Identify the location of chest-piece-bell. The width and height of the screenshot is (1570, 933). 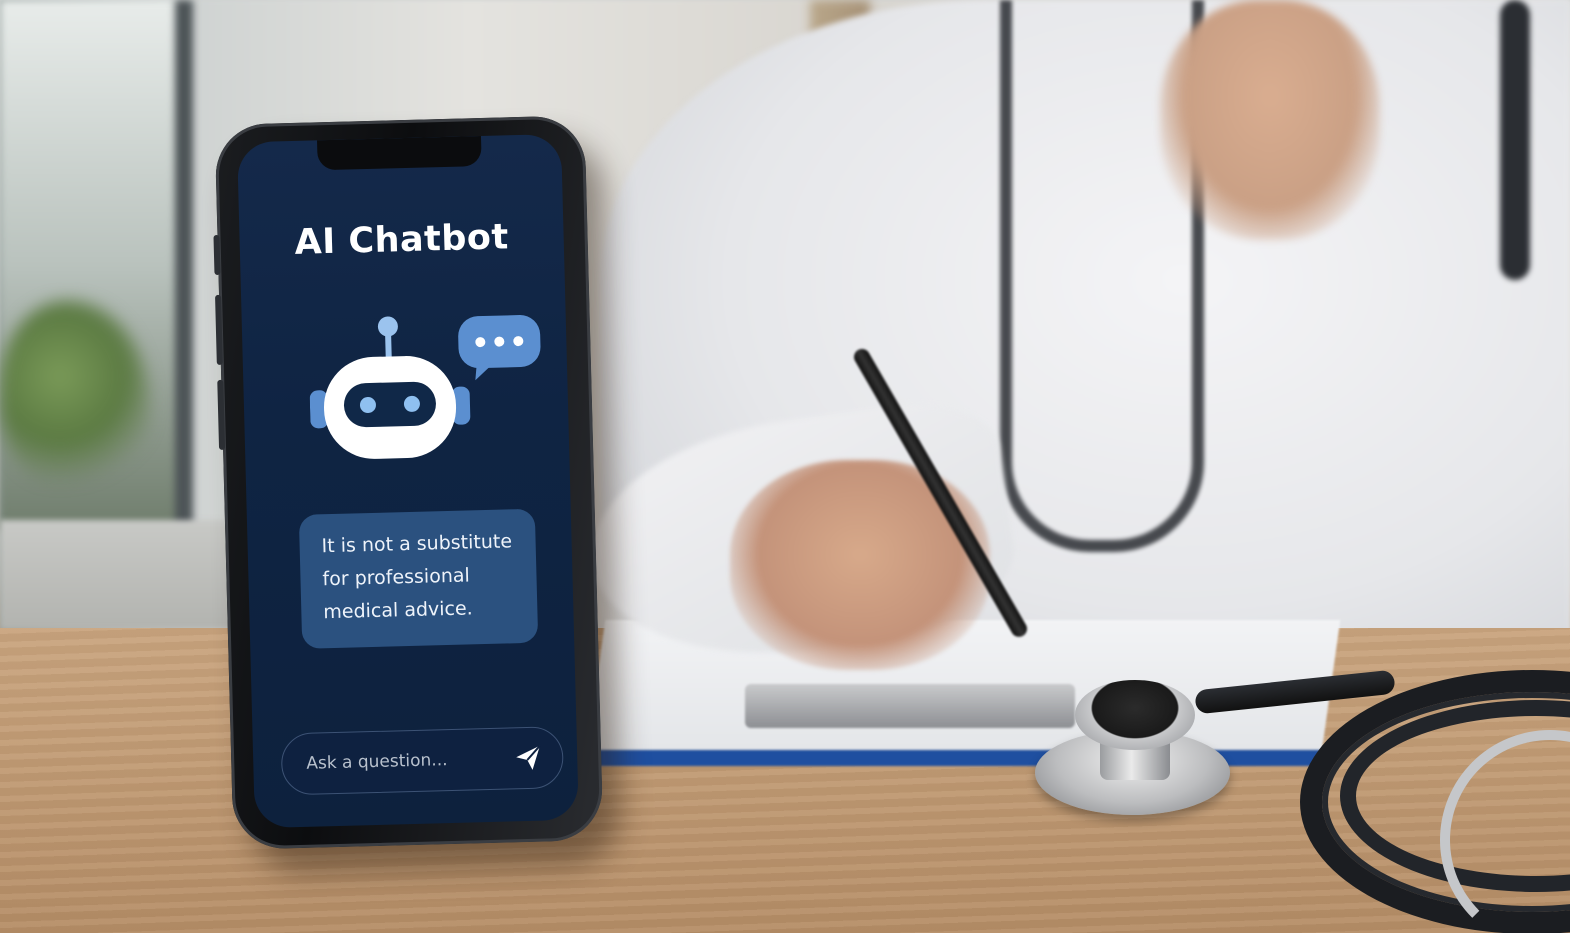
(1135, 715).